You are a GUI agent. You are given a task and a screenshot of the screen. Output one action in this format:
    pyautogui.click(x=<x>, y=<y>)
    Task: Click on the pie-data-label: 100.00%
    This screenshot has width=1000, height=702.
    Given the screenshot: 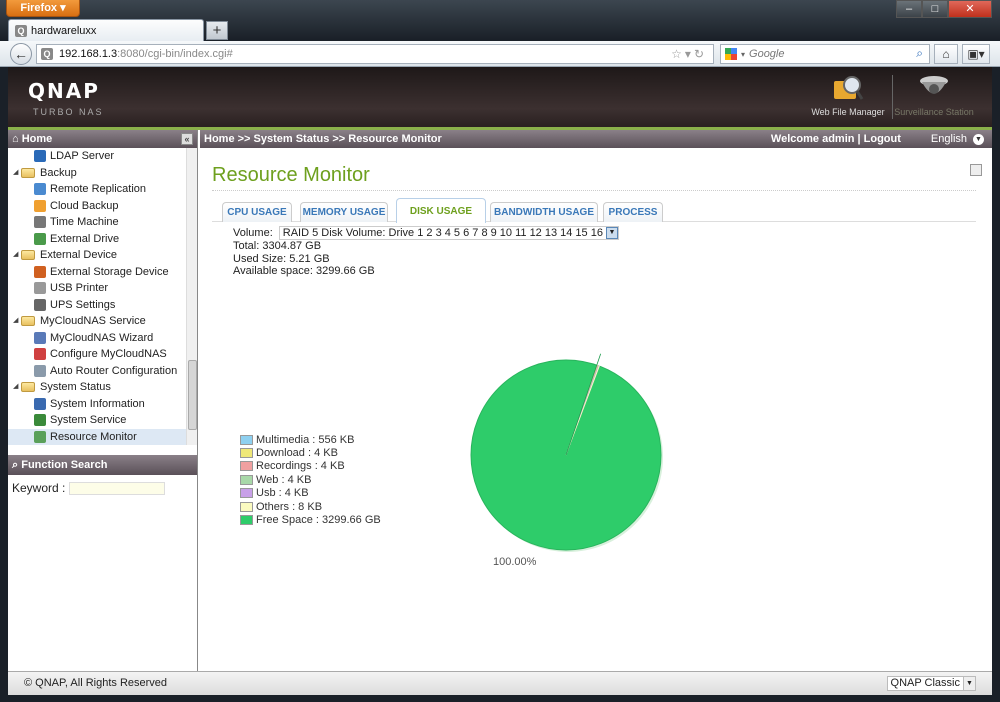 What is the action you would take?
    pyautogui.click(x=515, y=562)
    